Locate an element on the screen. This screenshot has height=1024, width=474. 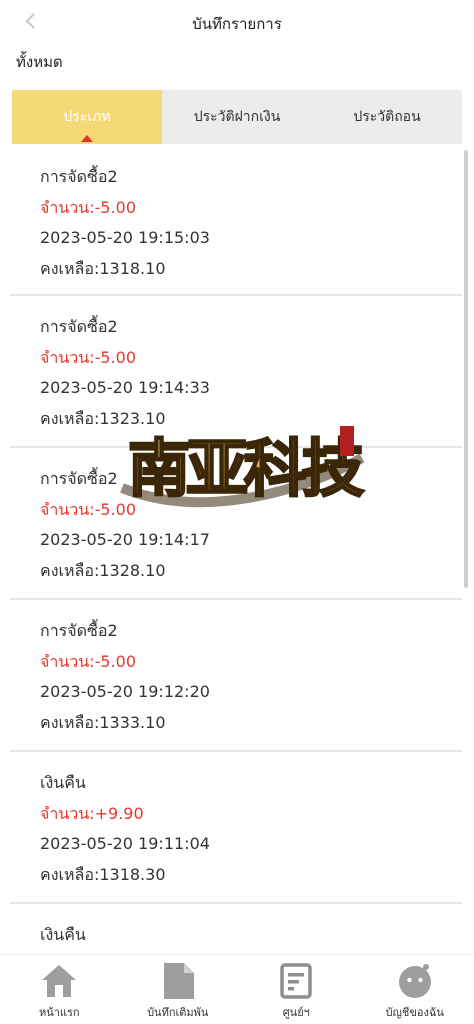
header: บันทึกรายการ is located at coordinates (237, 22).